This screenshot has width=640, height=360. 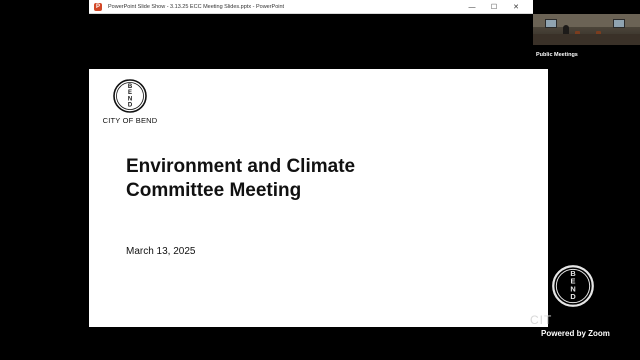 I want to click on window-controls: — ☐ ✕, so click(x=494, y=7).